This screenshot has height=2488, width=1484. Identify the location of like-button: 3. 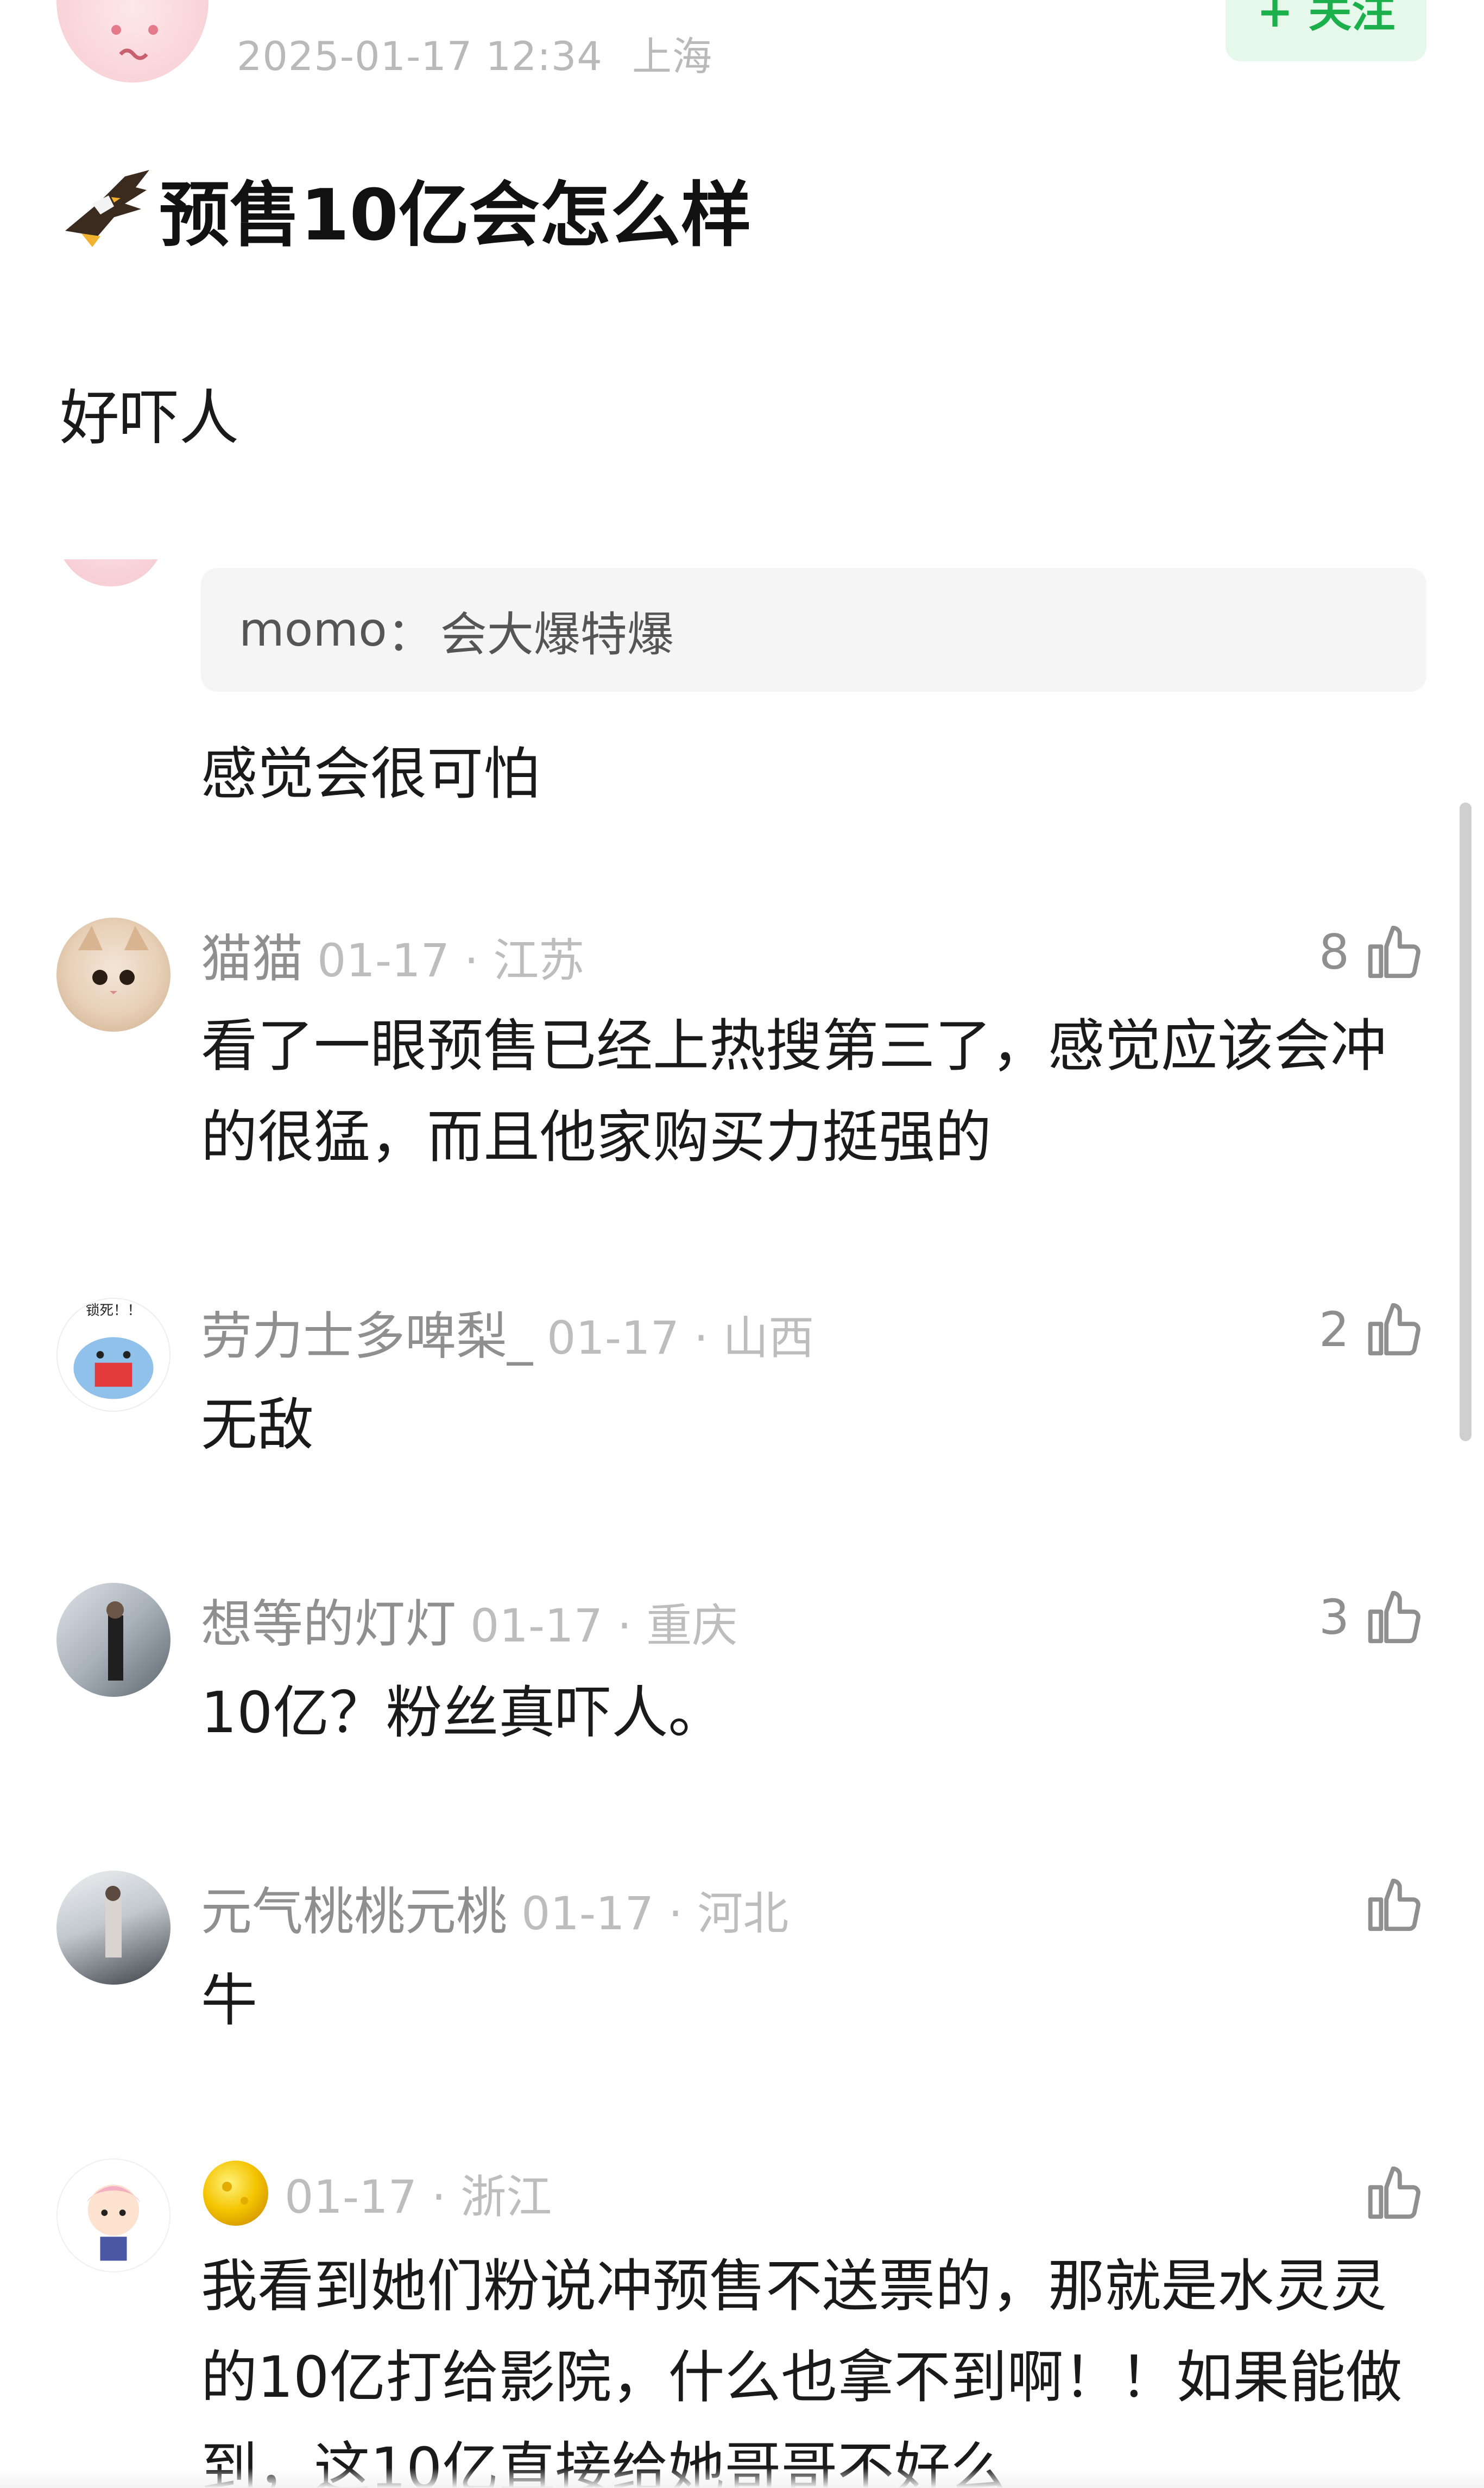
(1372, 1617).